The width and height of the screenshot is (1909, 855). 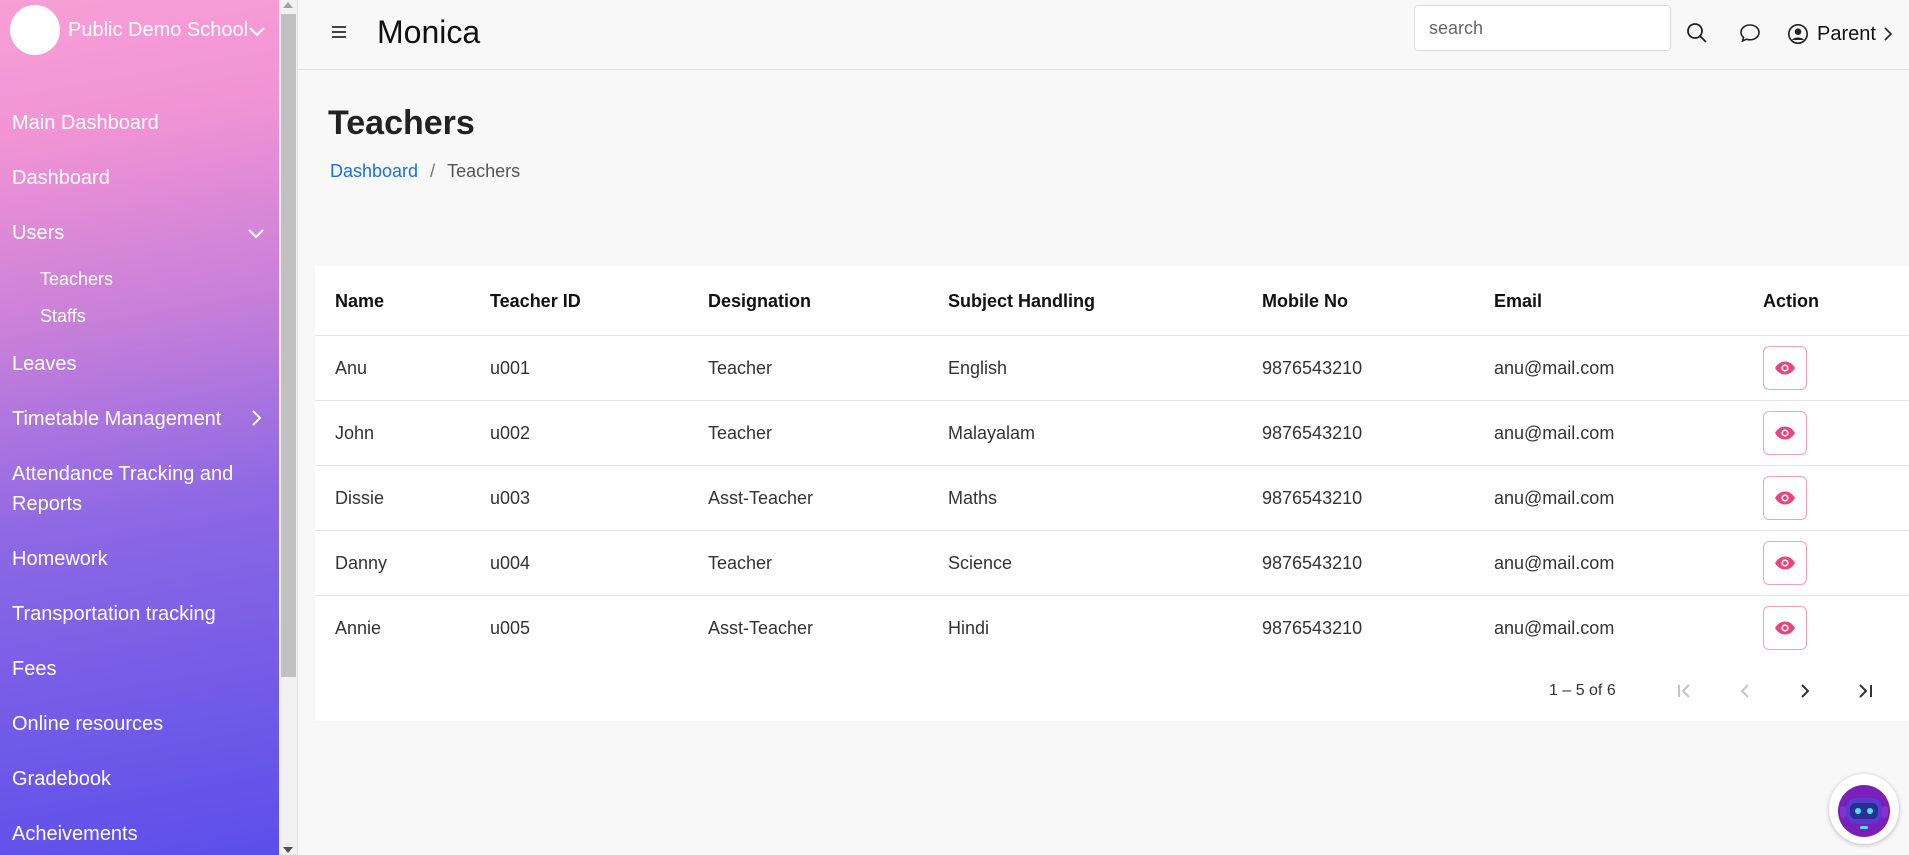 I want to click on cell-teacher-id: u003, so click(x=510, y=498).